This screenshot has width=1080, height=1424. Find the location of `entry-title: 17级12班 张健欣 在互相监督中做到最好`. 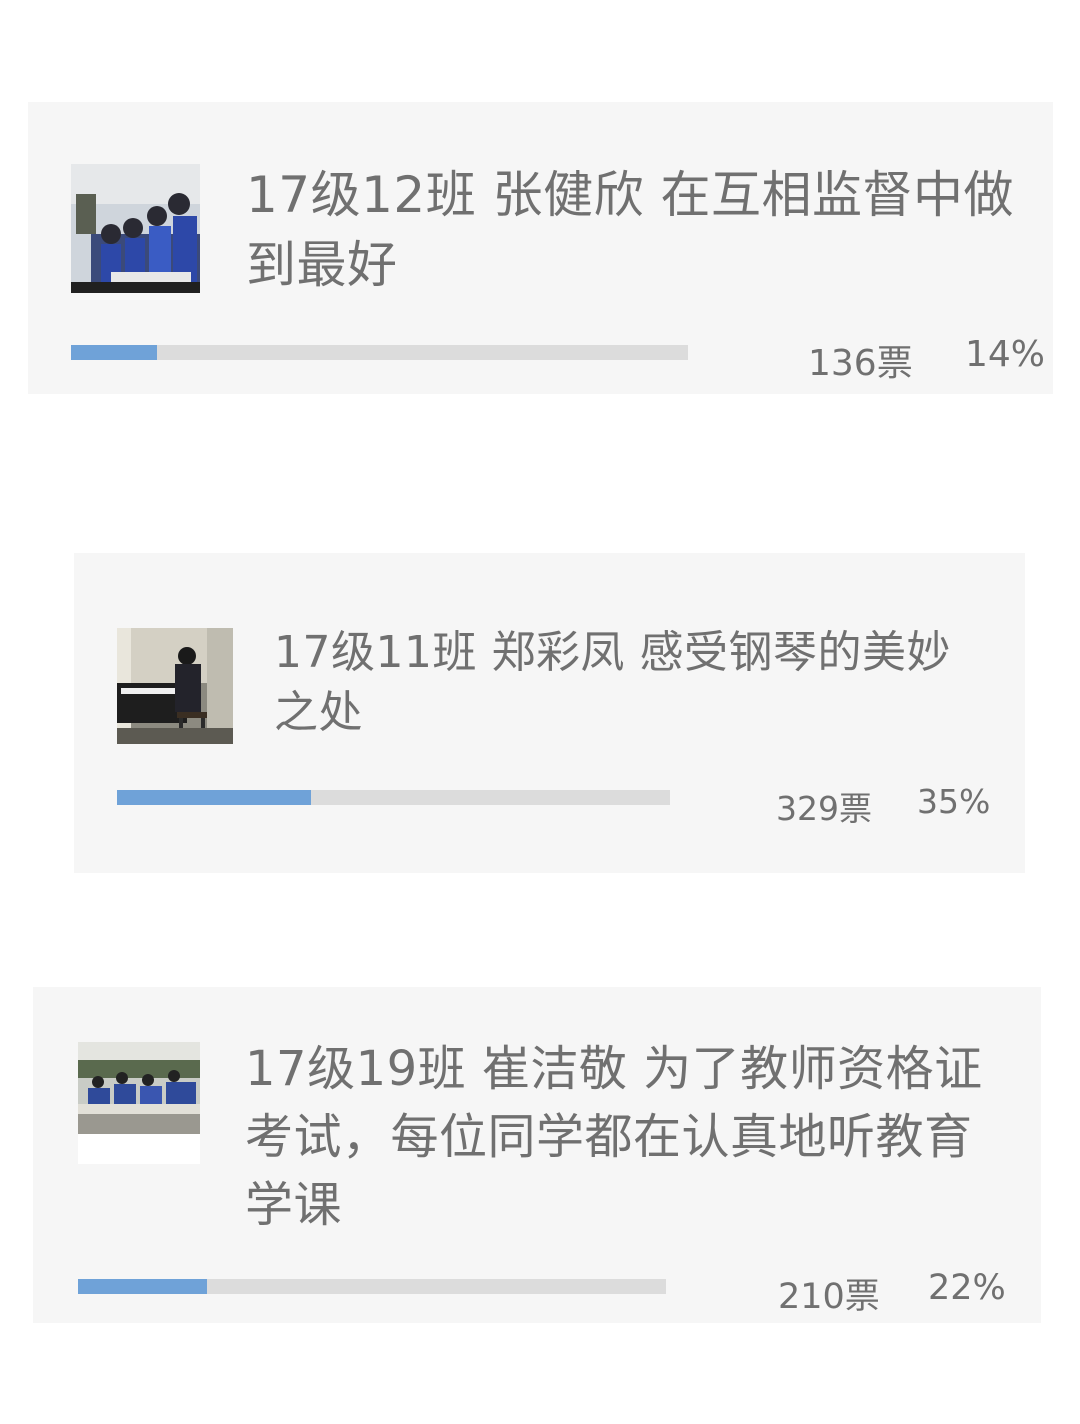

entry-title: 17级12班 张健欣 在互相监督中做到最好 is located at coordinates (630, 230).